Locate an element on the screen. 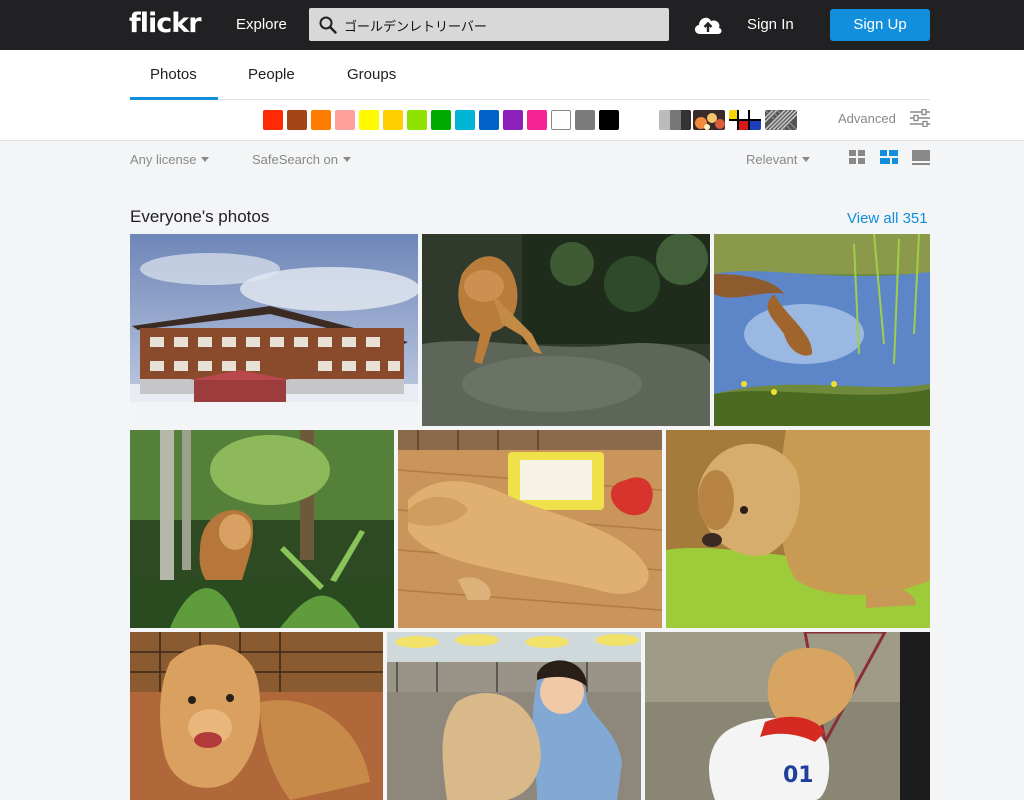 The image size is (1024, 800). advanced-search-link: Advanced is located at coordinates (867, 118).